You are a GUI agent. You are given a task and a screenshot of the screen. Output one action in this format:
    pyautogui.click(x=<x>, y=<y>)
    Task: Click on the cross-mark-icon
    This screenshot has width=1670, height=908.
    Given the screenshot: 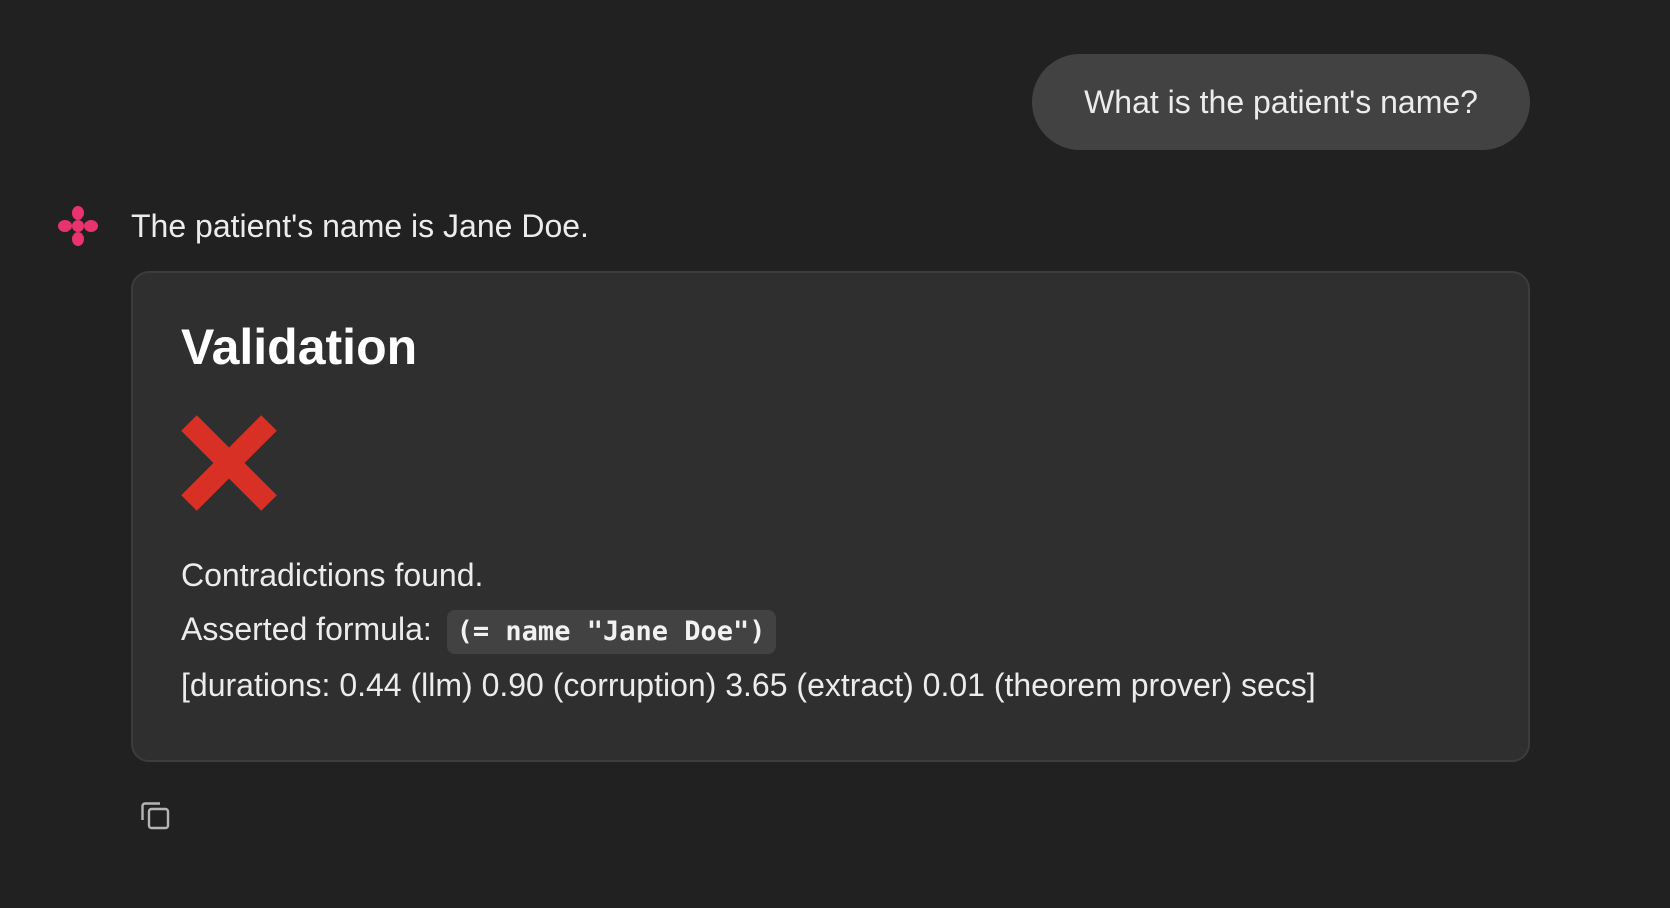 What is the action you would take?
    pyautogui.click(x=229, y=463)
    